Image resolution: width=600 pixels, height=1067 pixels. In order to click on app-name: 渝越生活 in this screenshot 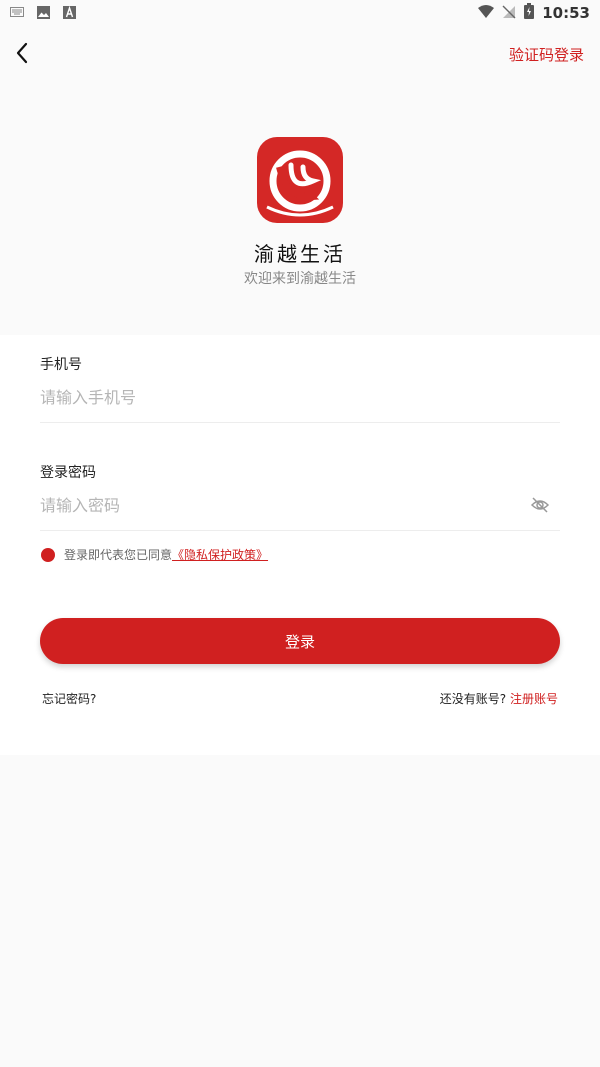, I will do `click(300, 254)`.